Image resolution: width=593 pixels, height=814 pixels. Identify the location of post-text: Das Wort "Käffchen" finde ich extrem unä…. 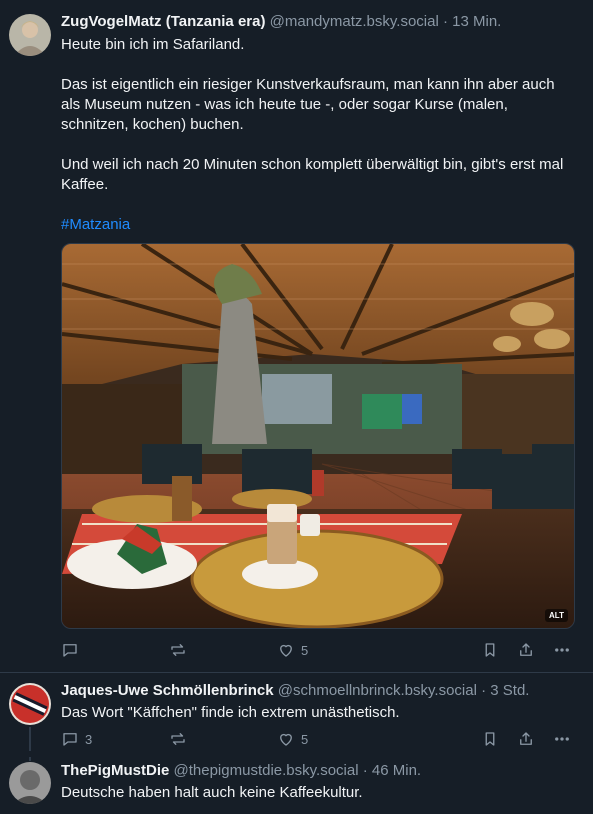
(230, 712).